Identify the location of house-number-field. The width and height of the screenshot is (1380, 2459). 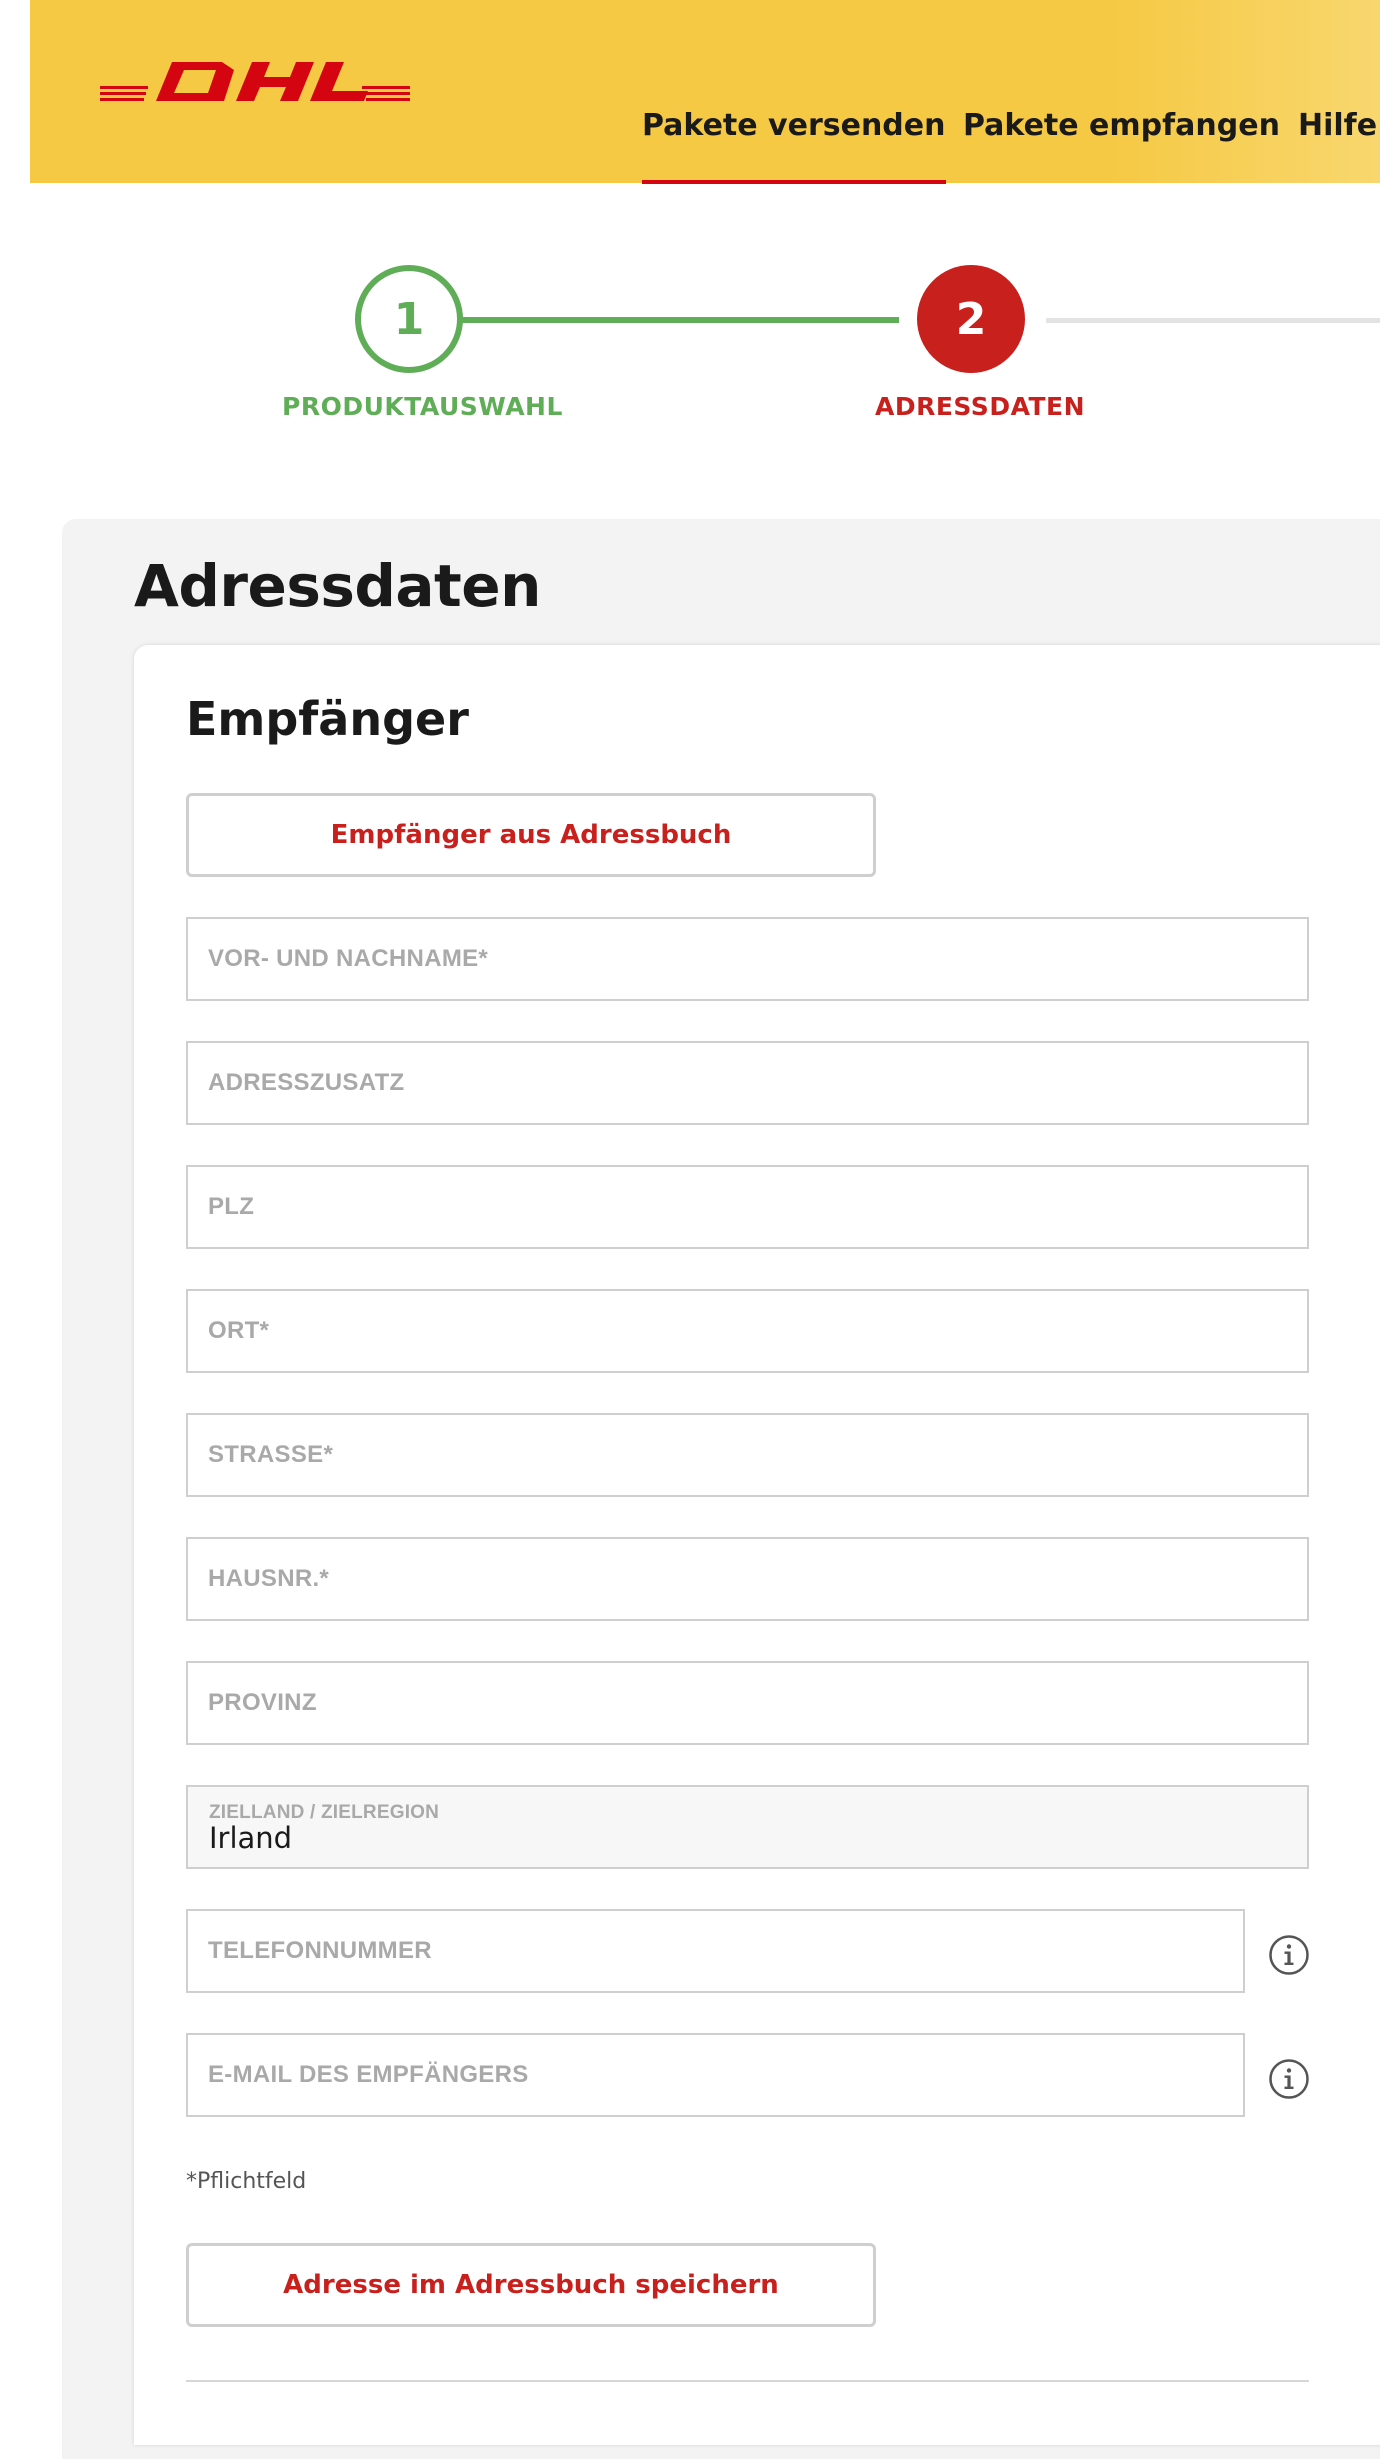
(747, 1579).